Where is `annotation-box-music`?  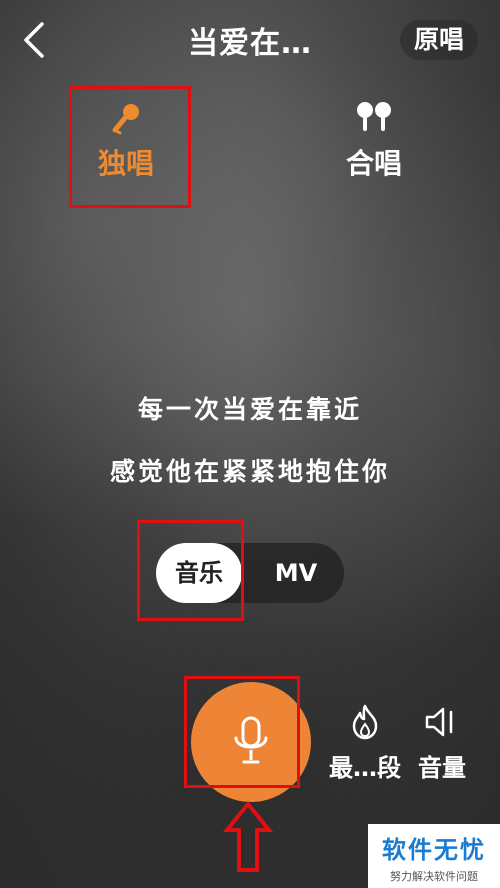
annotation-box-music is located at coordinates (190, 570).